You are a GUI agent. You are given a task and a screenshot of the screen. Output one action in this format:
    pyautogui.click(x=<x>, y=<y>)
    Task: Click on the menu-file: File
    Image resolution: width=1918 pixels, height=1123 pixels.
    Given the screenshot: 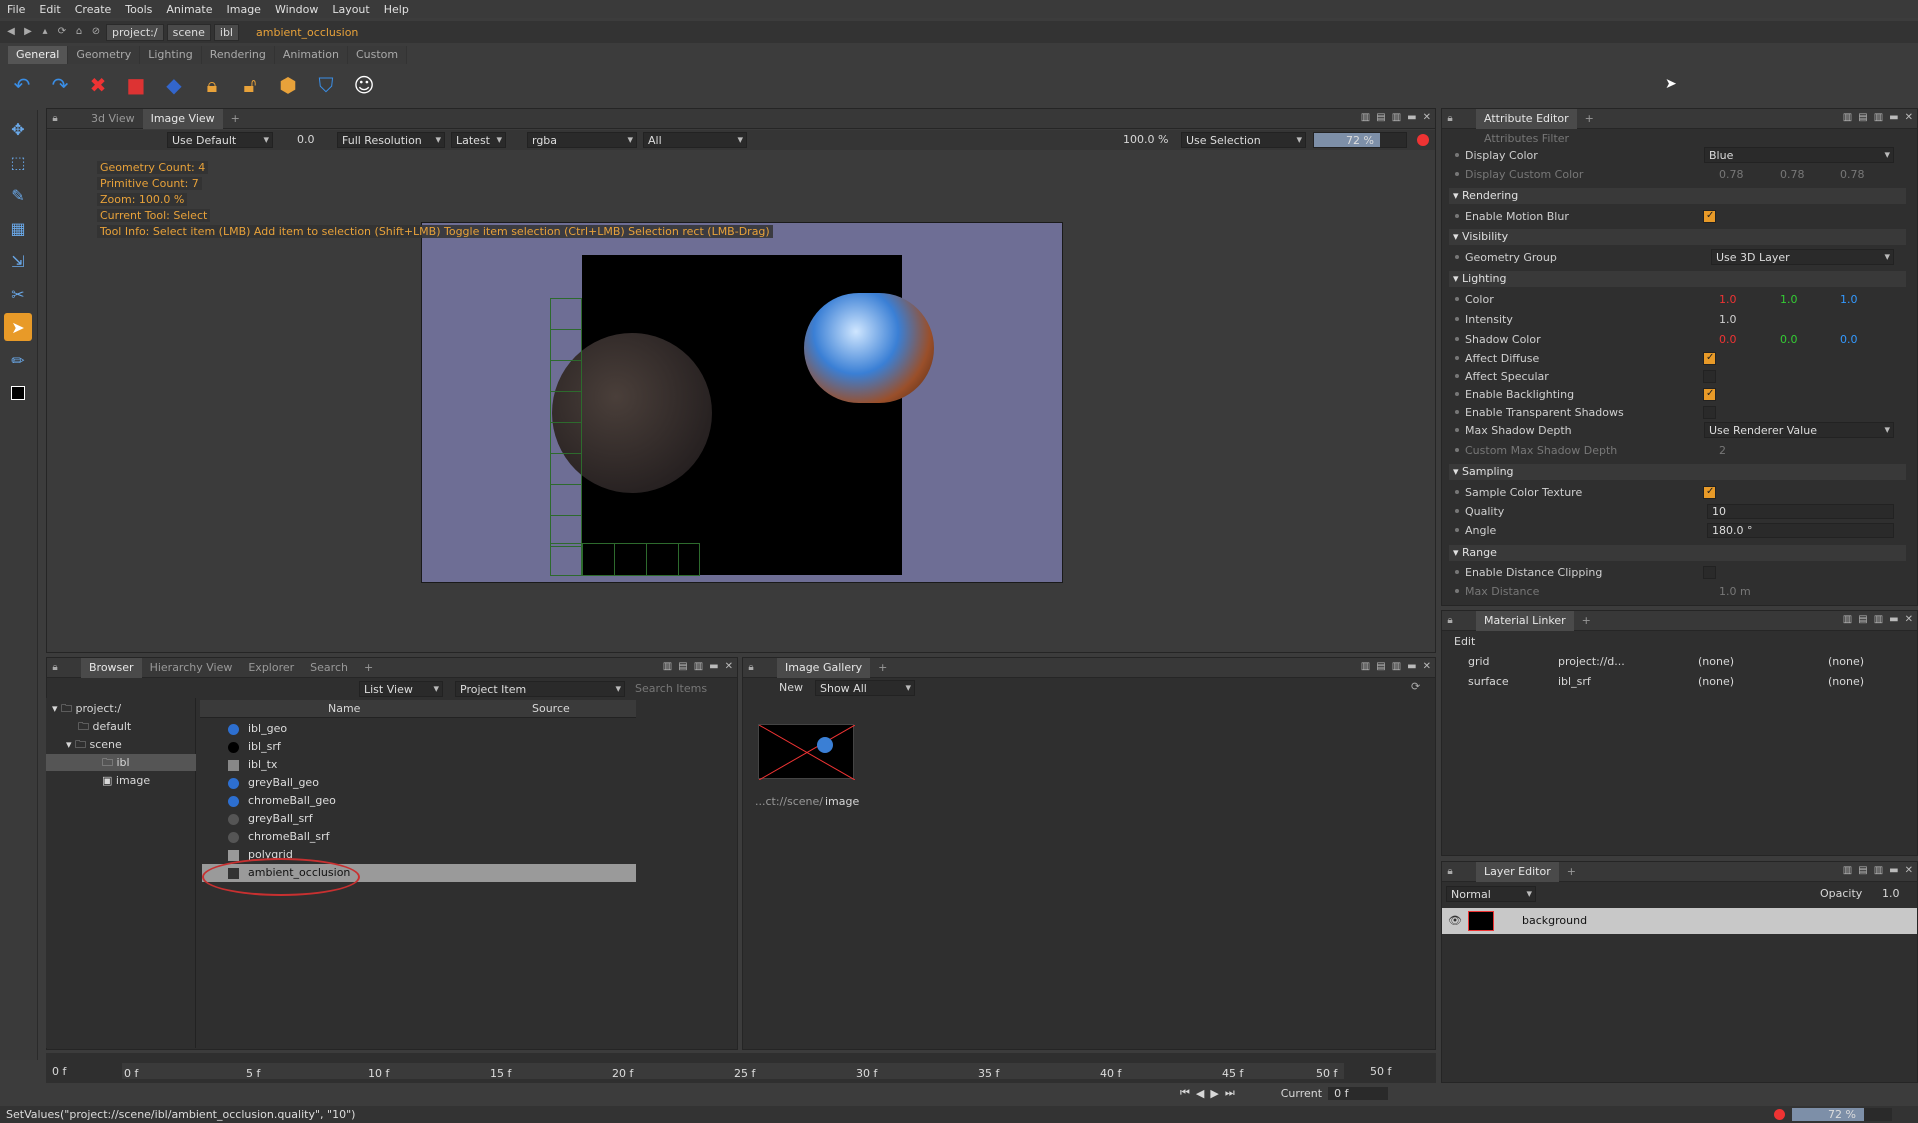 What is the action you would take?
    pyautogui.click(x=16, y=9)
    